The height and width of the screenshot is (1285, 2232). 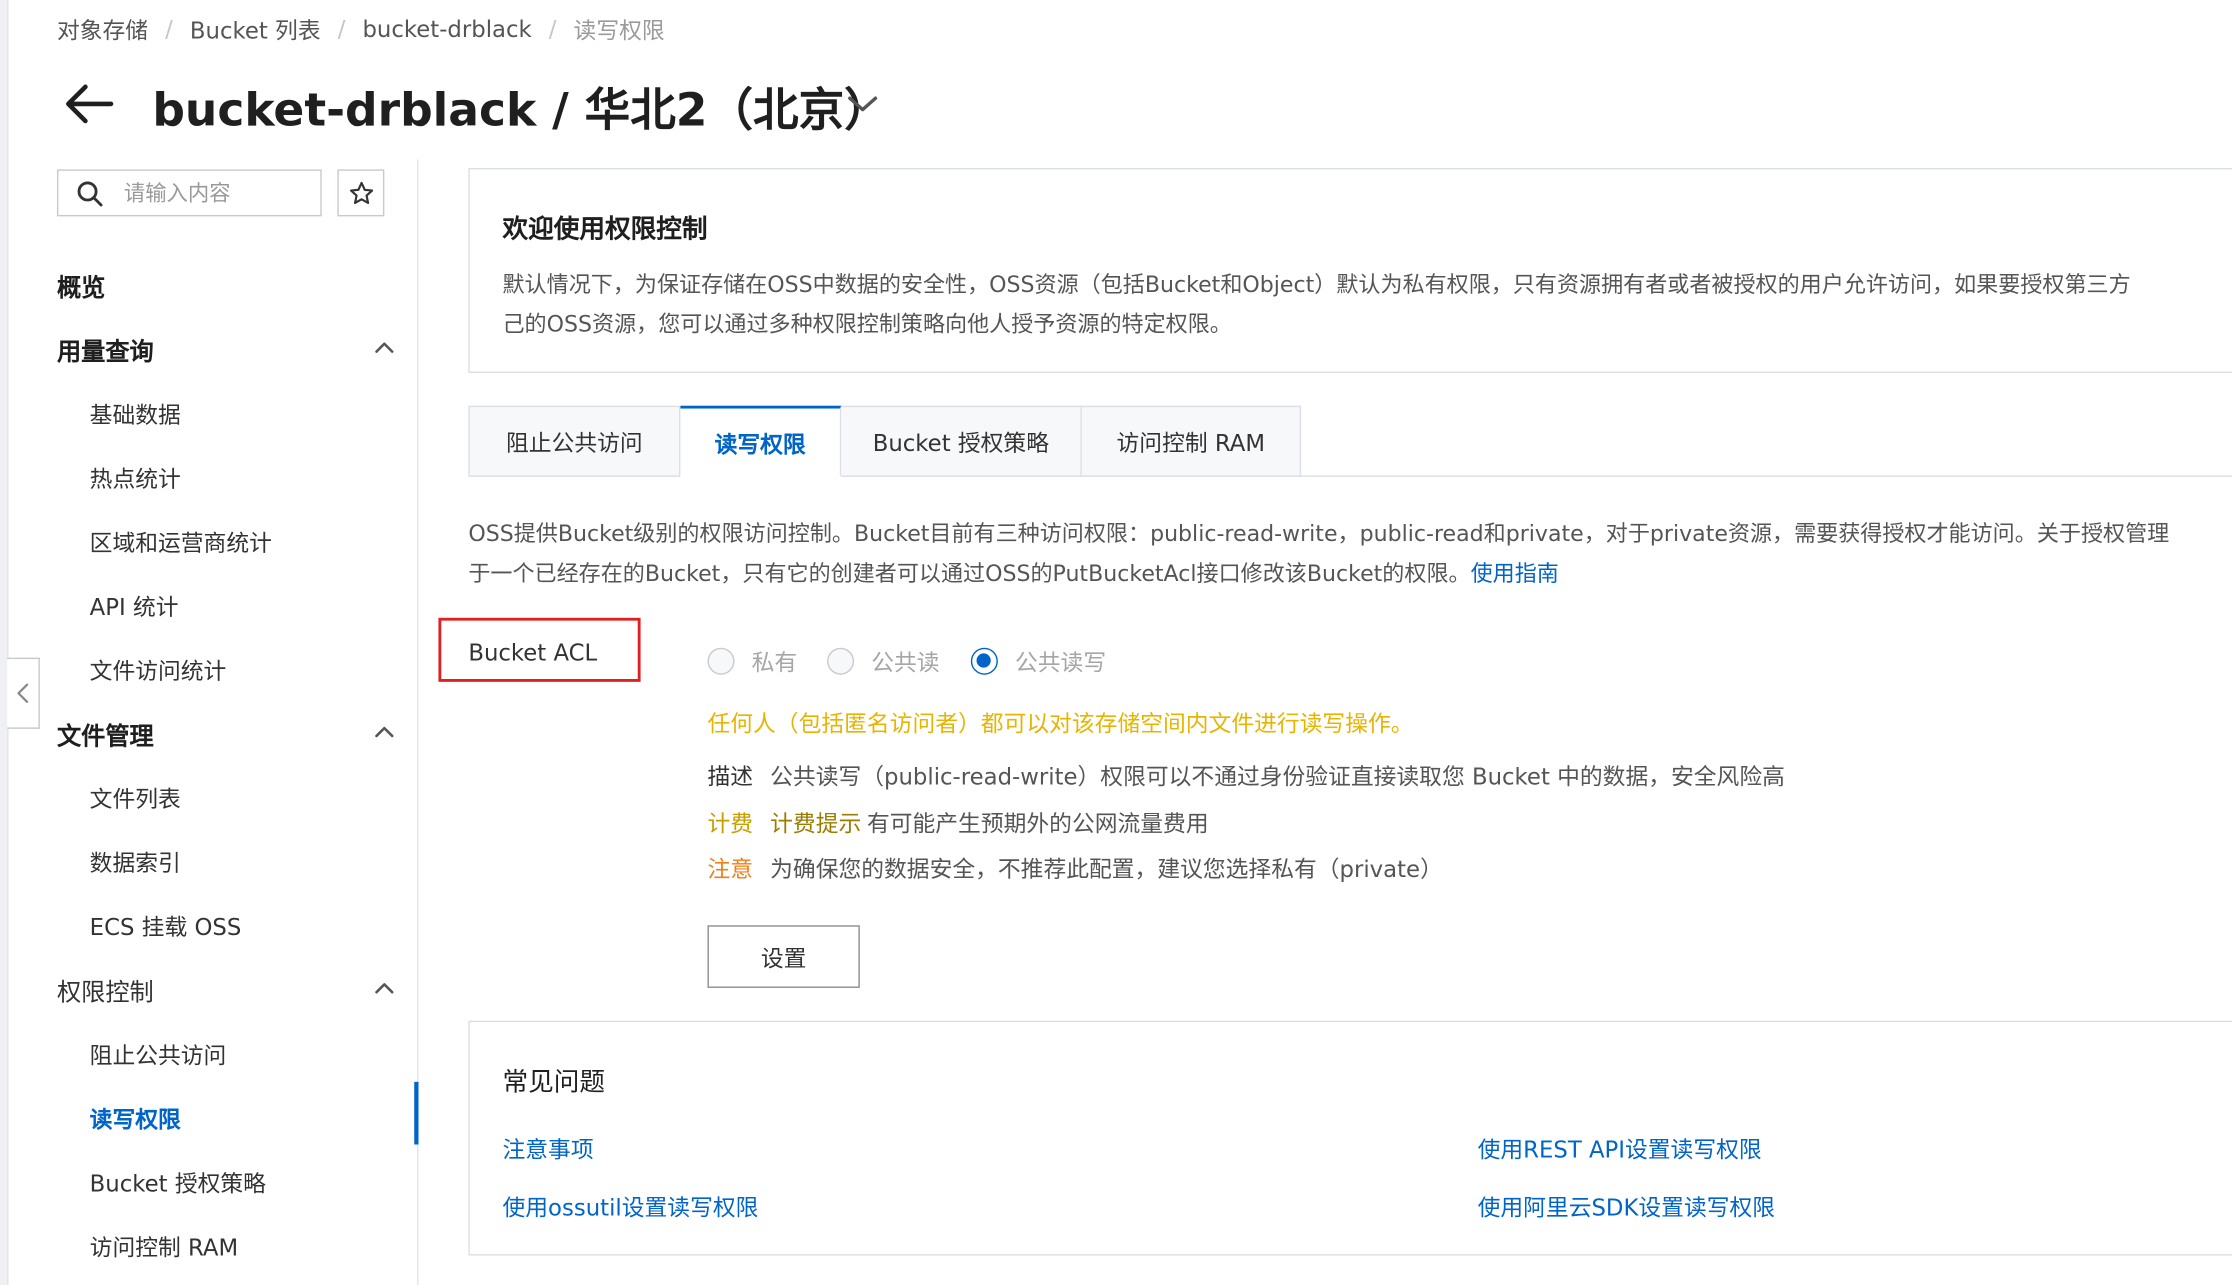 I want to click on sidebar-item-hotspot-stats: 热点统计, so click(x=135, y=477).